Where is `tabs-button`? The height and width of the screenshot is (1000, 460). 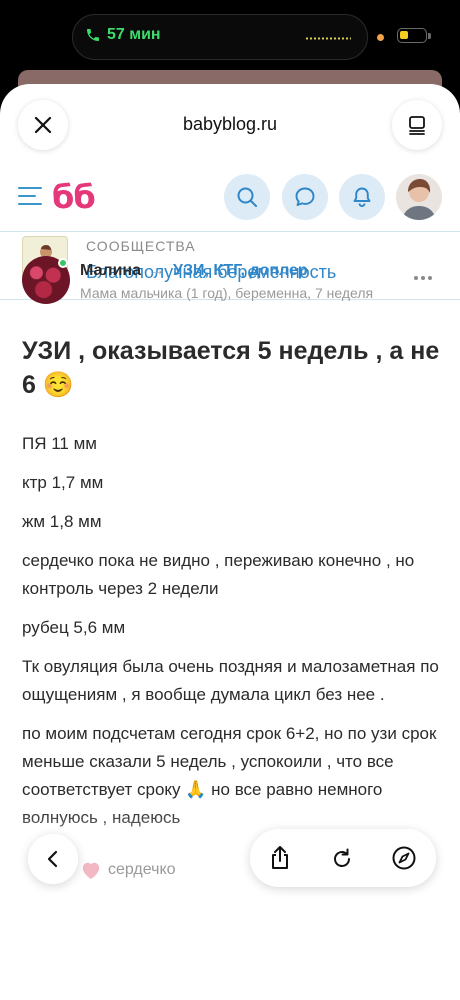
tabs-button is located at coordinates (417, 125).